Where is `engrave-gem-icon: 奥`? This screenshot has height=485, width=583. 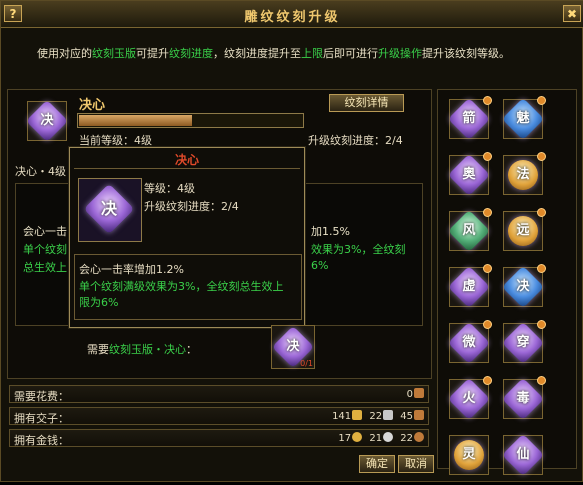 engrave-gem-icon: 奥 is located at coordinates (469, 175).